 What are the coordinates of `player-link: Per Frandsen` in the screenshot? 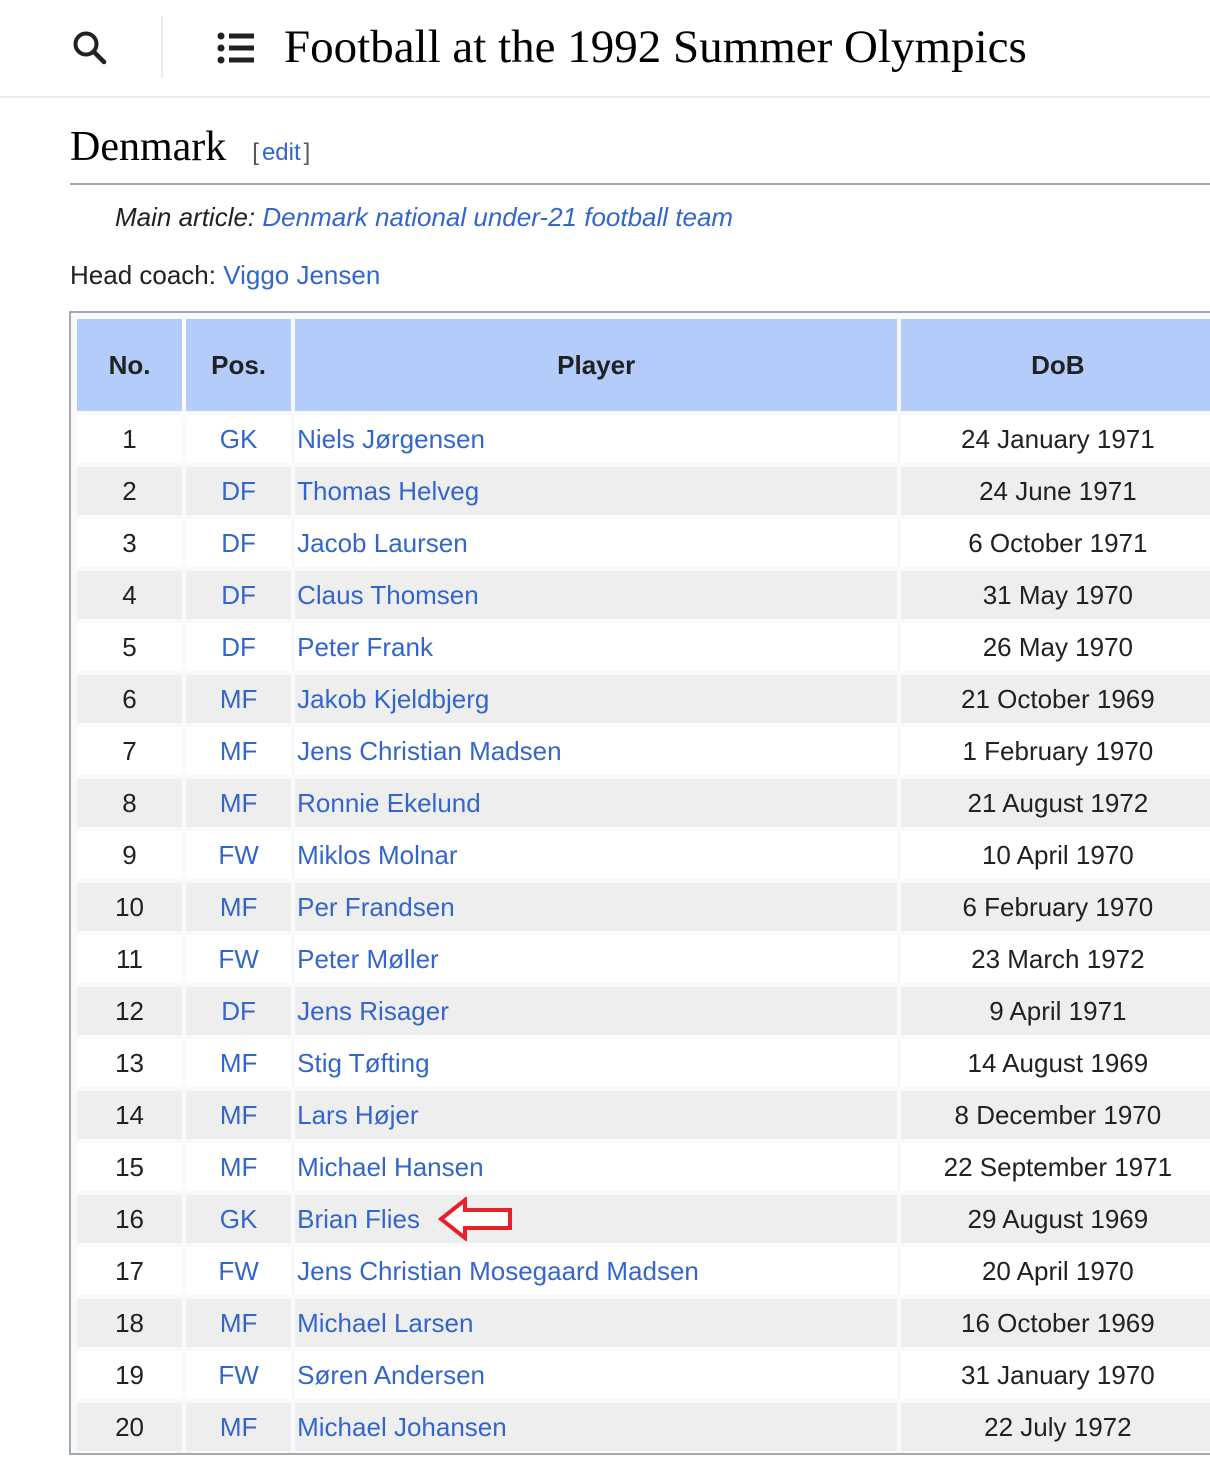 It's located at (376, 907).